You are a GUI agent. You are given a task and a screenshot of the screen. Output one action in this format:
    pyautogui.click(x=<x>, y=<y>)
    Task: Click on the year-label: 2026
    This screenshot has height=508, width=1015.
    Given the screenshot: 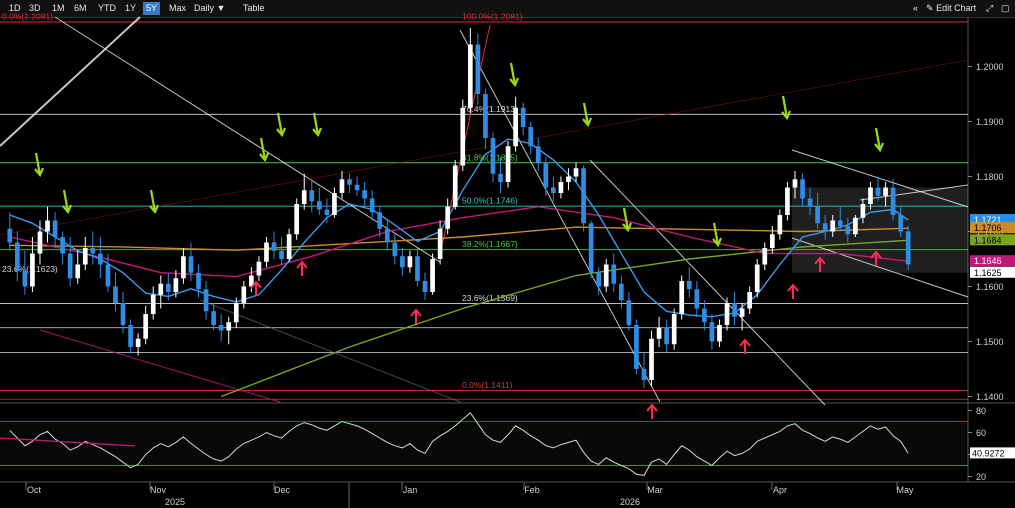 What is the action you would take?
    pyautogui.click(x=630, y=502)
    